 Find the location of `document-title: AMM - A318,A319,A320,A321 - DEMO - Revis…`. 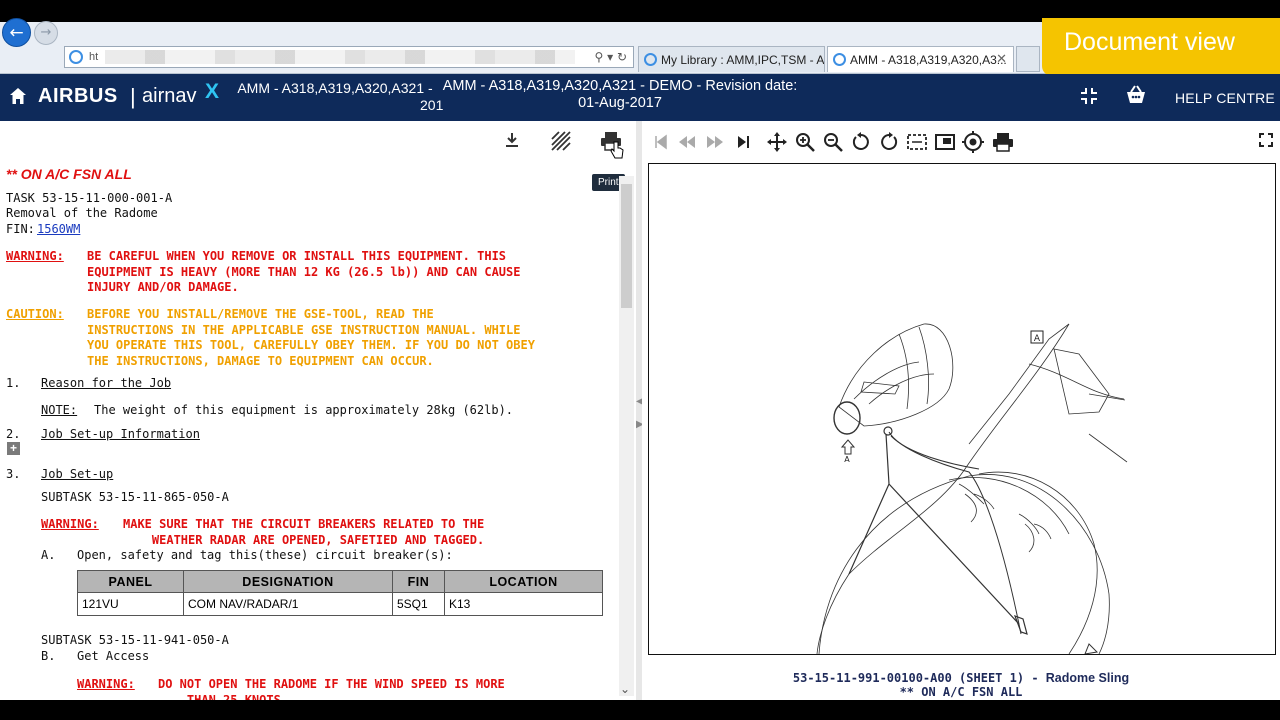

document-title: AMM - A318,A319,A320,A321 - DEMO - Revis… is located at coordinates (620, 94).